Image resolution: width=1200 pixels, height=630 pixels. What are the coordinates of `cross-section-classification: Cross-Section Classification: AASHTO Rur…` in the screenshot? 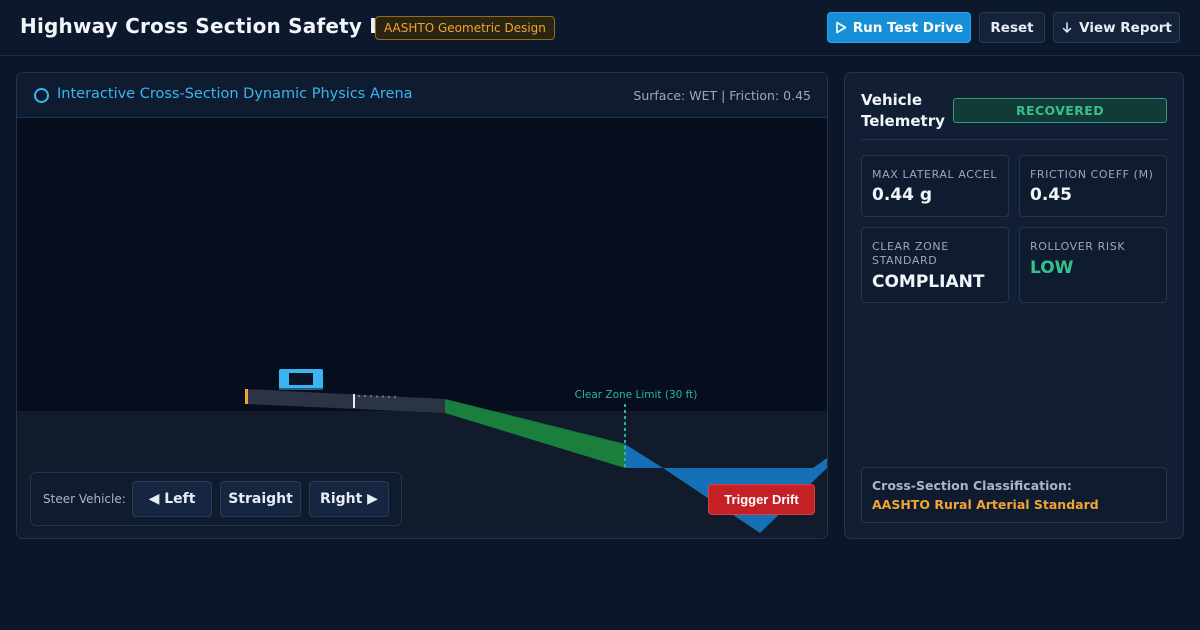 It's located at (1014, 495).